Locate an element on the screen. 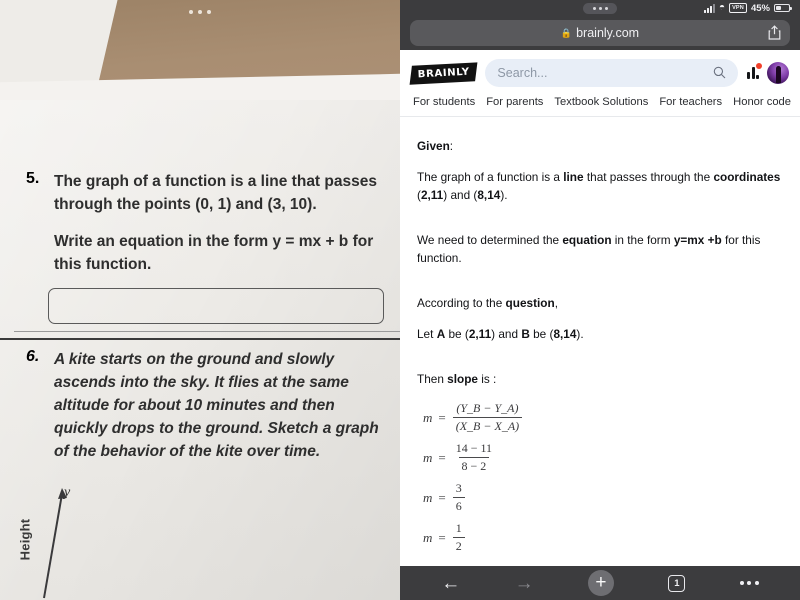  status-icons: ◓ VPN 45% is located at coordinates (748, 8).